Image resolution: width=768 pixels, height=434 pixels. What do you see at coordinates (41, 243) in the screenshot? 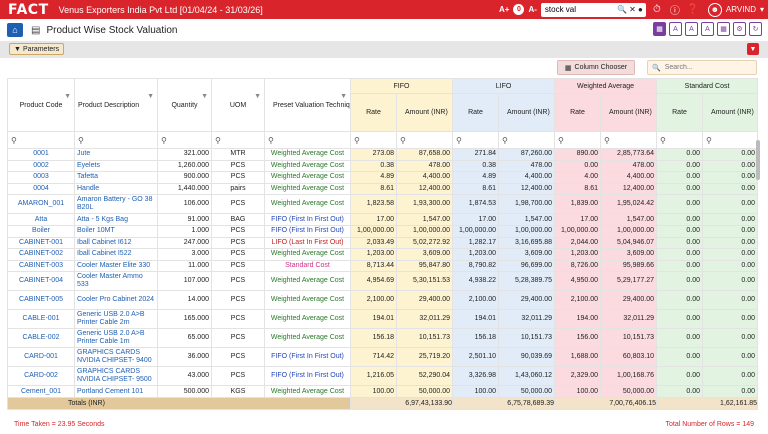
I see `row-product-code: CABINET-001` at bounding box center [41, 243].